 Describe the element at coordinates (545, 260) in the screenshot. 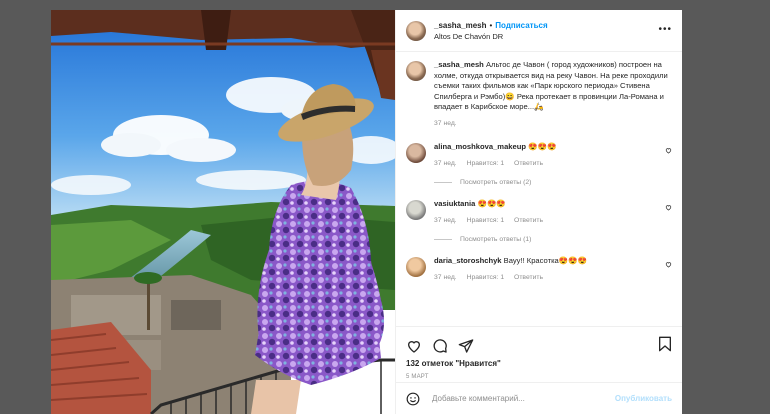

I see `comment-text: Вауу!! Красотка😍😍😍` at that location.